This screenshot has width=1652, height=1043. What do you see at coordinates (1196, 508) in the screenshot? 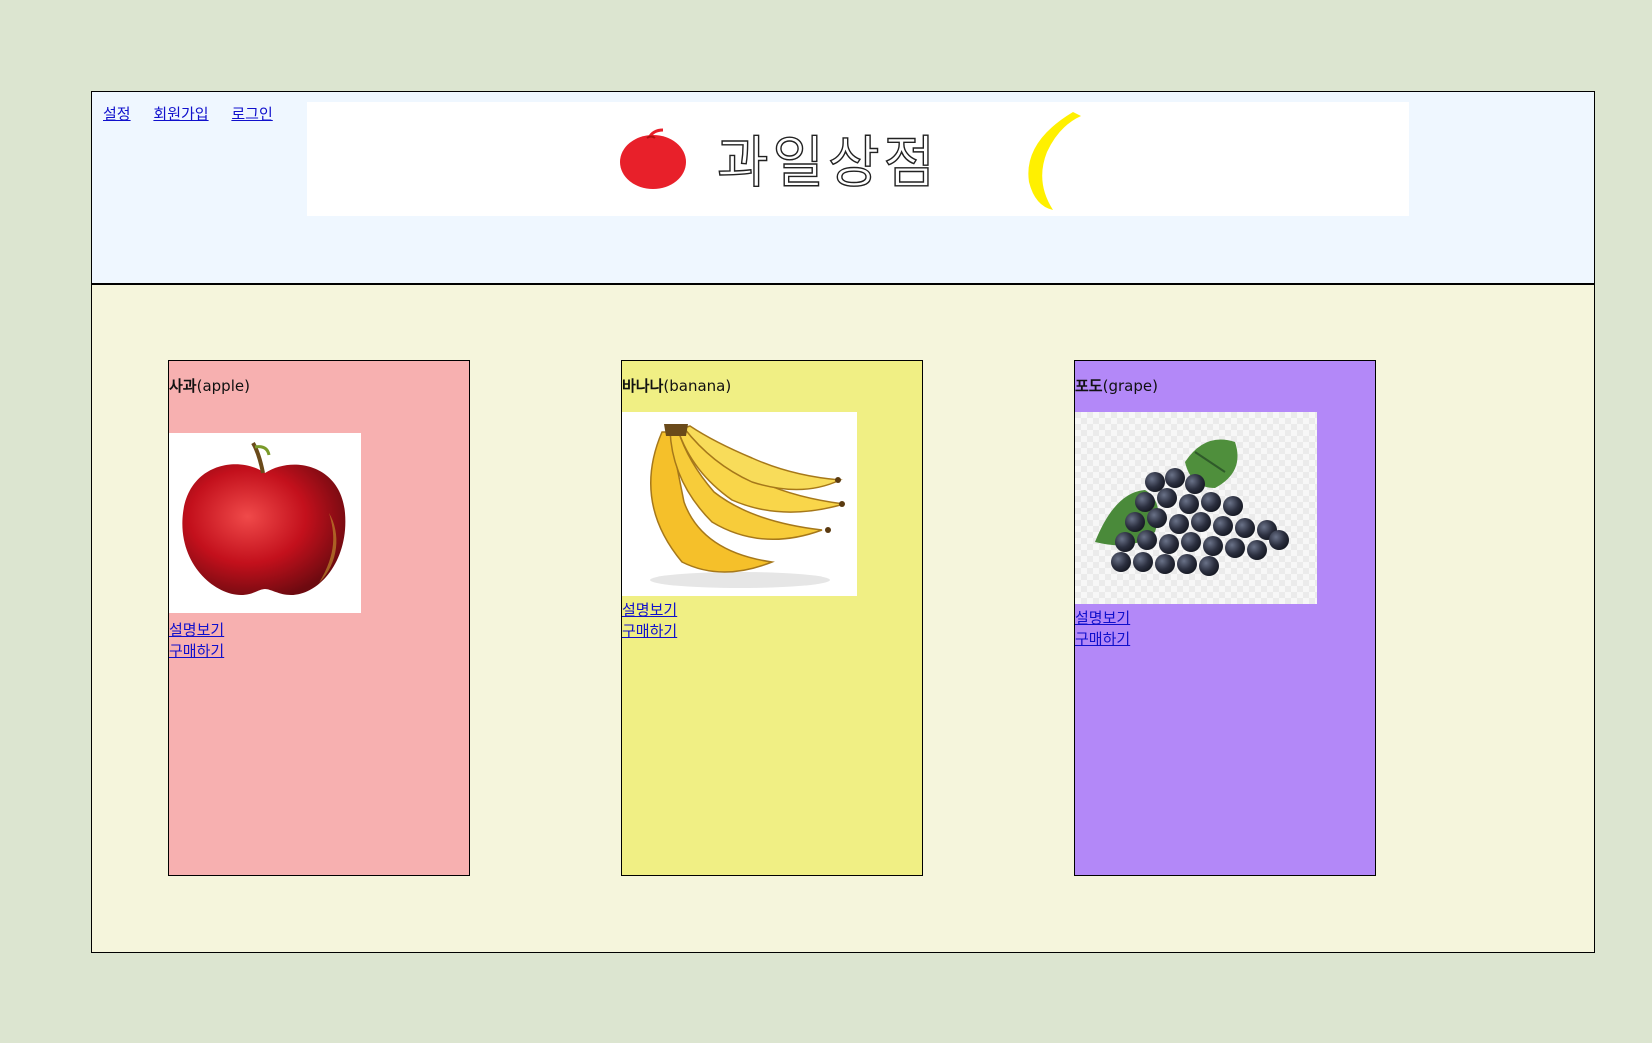
I see `grape-image` at bounding box center [1196, 508].